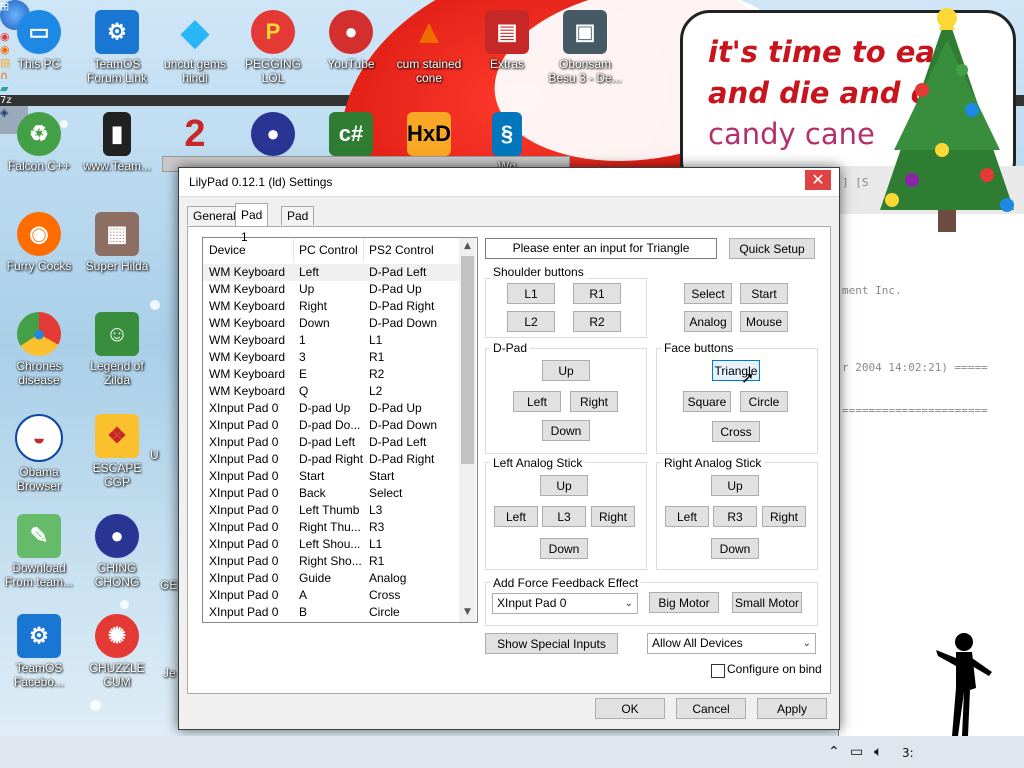 This screenshot has height=768, width=1024. What do you see at coordinates (273, 135) in the screenshot?
I see `desktop-icon-orb: ●` at bounding box center [273, 135].